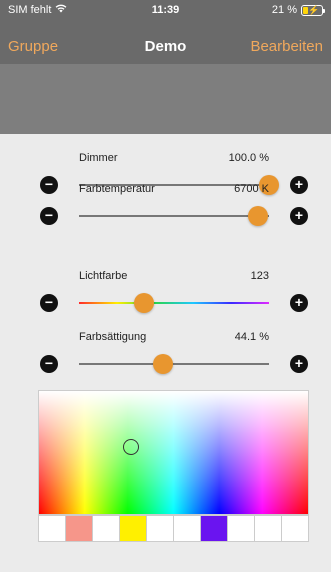 The image size is (331, 572). What do you see at coordinates (165, 46) in the screenshot?
I see `navigation-bar: Gruppe Demo Bearbeiten` at bounding box center [165, 46].